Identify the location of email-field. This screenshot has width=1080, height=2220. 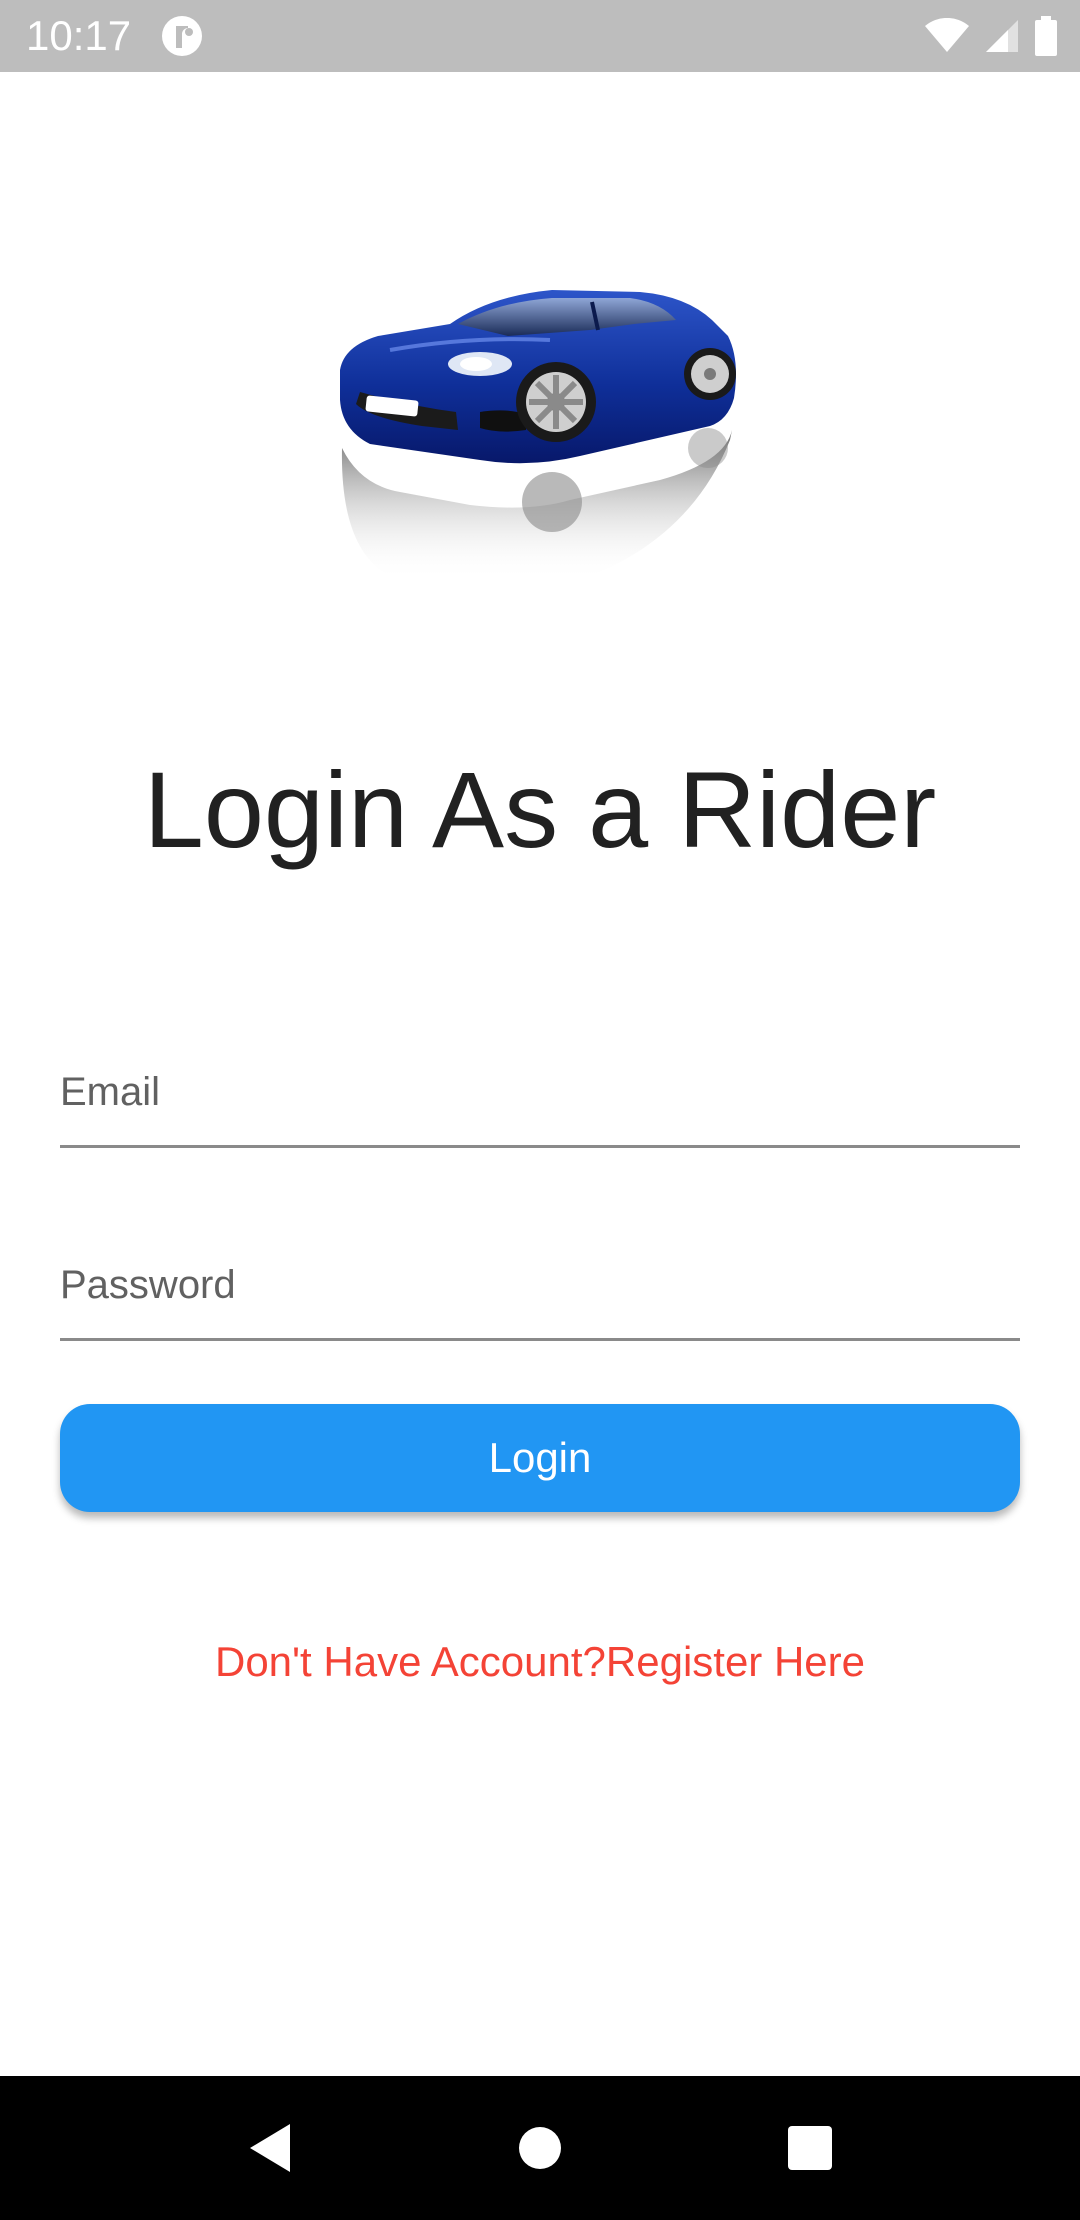
(540, 1091).